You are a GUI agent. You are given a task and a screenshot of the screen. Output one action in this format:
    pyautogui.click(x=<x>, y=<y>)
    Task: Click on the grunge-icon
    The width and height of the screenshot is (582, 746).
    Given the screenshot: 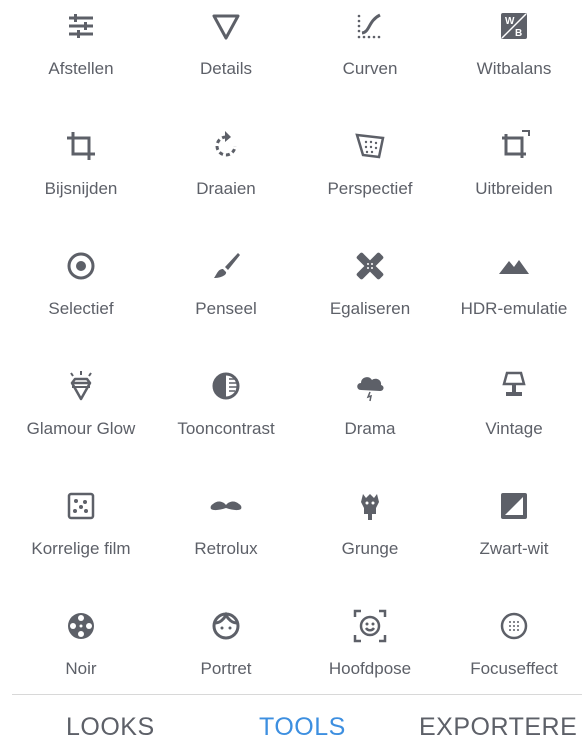 What is the action you would take?
    pyautogui.click(x=370, y=506)
    